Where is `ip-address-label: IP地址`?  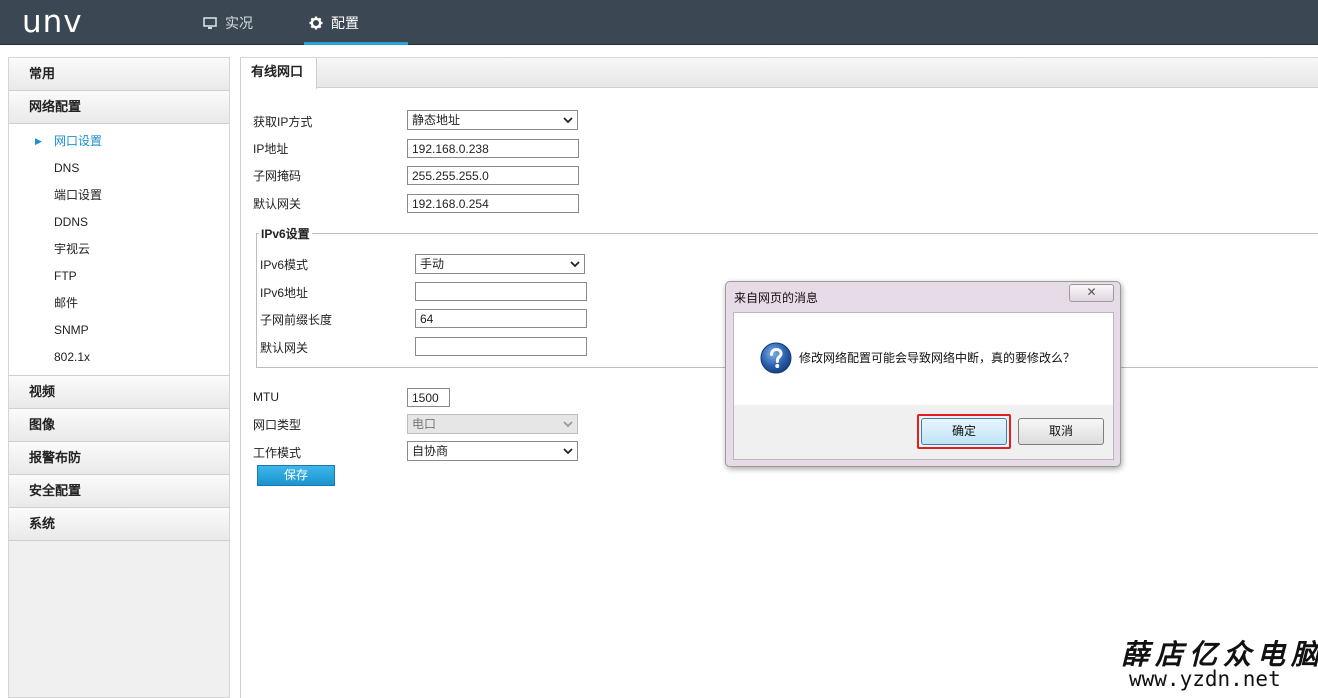 ip-address-label: IP地址 is located at coordinates (271, 148).